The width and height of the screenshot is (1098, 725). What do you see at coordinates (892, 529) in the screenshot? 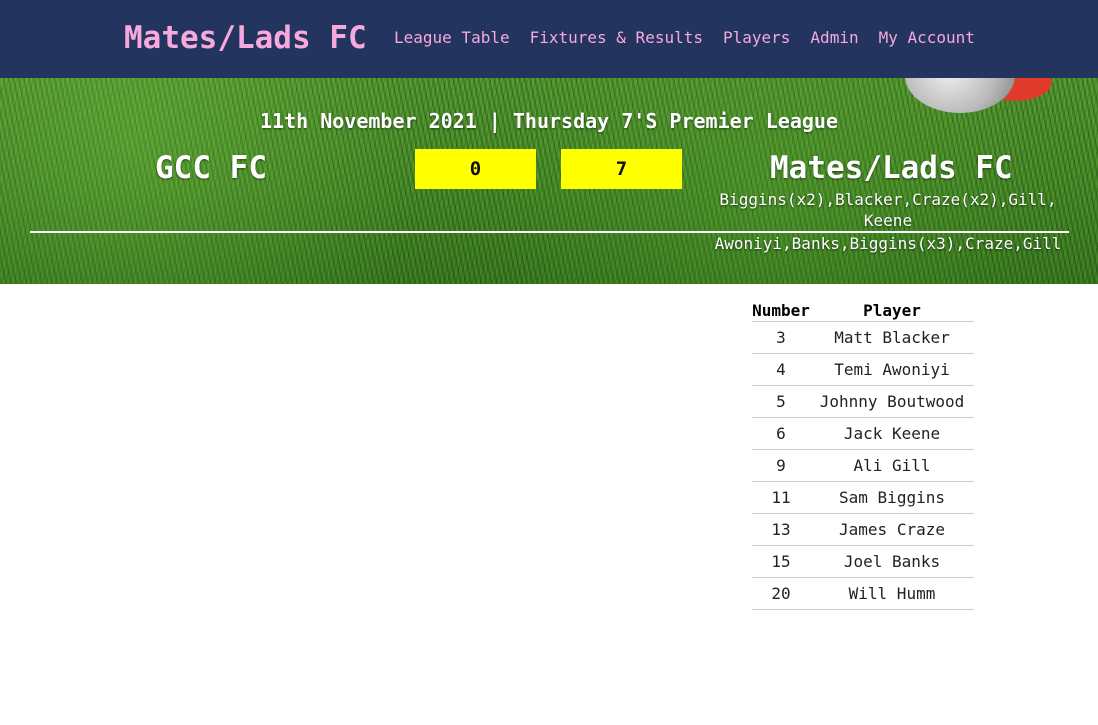
I see `player-name: James Craze` at bounding box center [892, 529].